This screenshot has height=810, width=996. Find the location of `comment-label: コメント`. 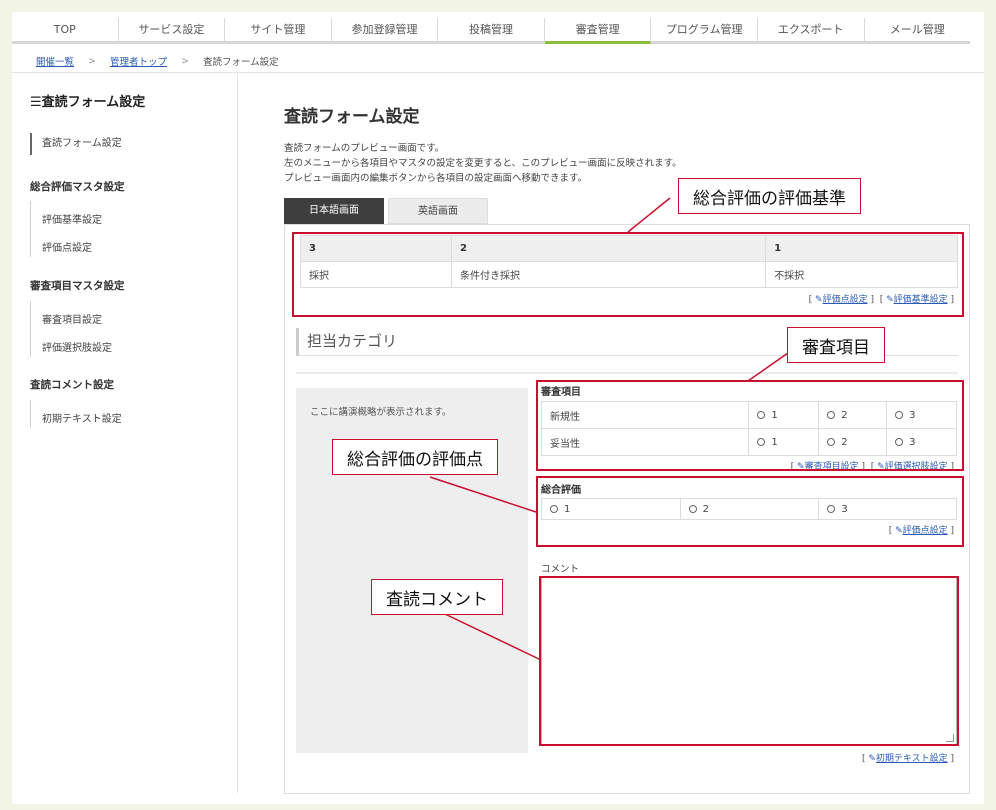

comment-label: コメント is located at coordinates (560, 569).